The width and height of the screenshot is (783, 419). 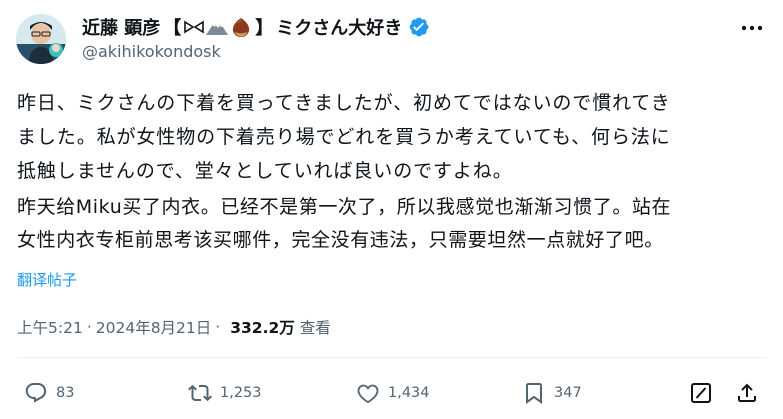 I want to click on author-name-row: 近藤 顕彦 【 】 ミクさん大好き, so click(x=256, y=27).